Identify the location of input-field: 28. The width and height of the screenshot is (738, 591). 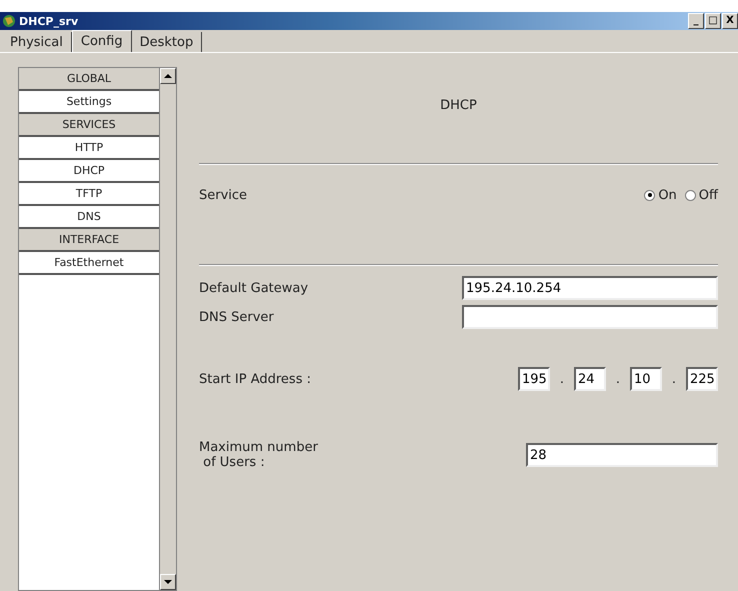
(622, 455).